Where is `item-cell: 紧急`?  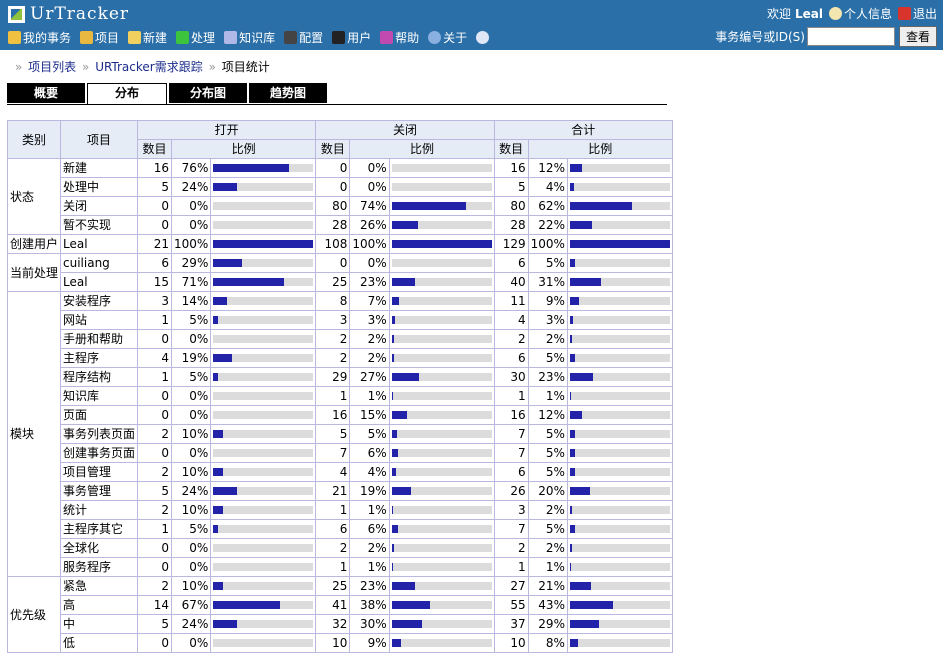
item-cell: 紧急 is located at coordinates (99, 586).